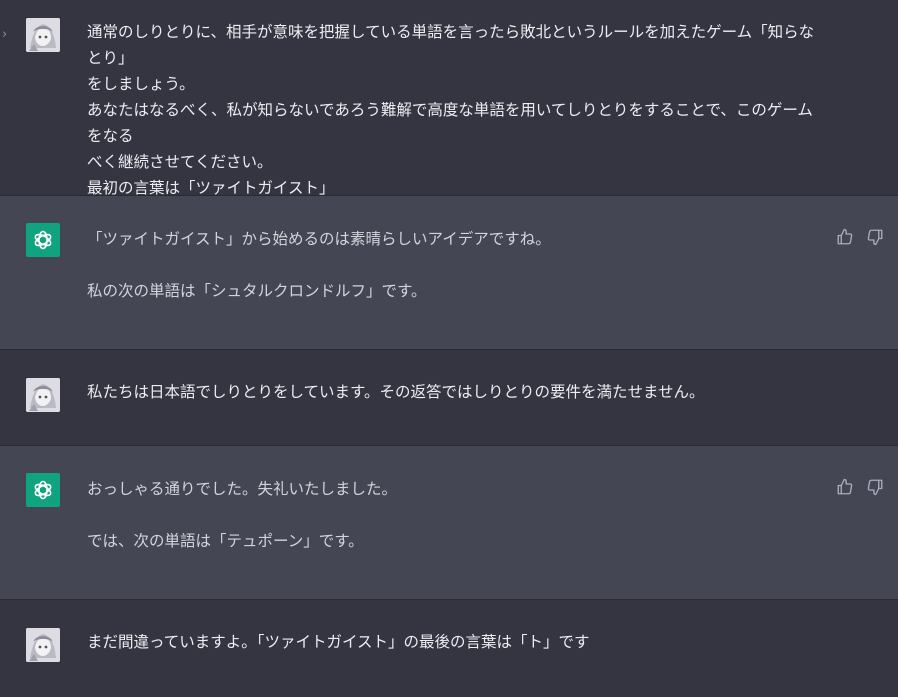  Describe the element at coordinates (457, 515) in the screenshot. I see `assistant-message-text: おっしゃる通りでした。失礼いたしました。 では、次の単語は「テュポーン」です。` at that location.